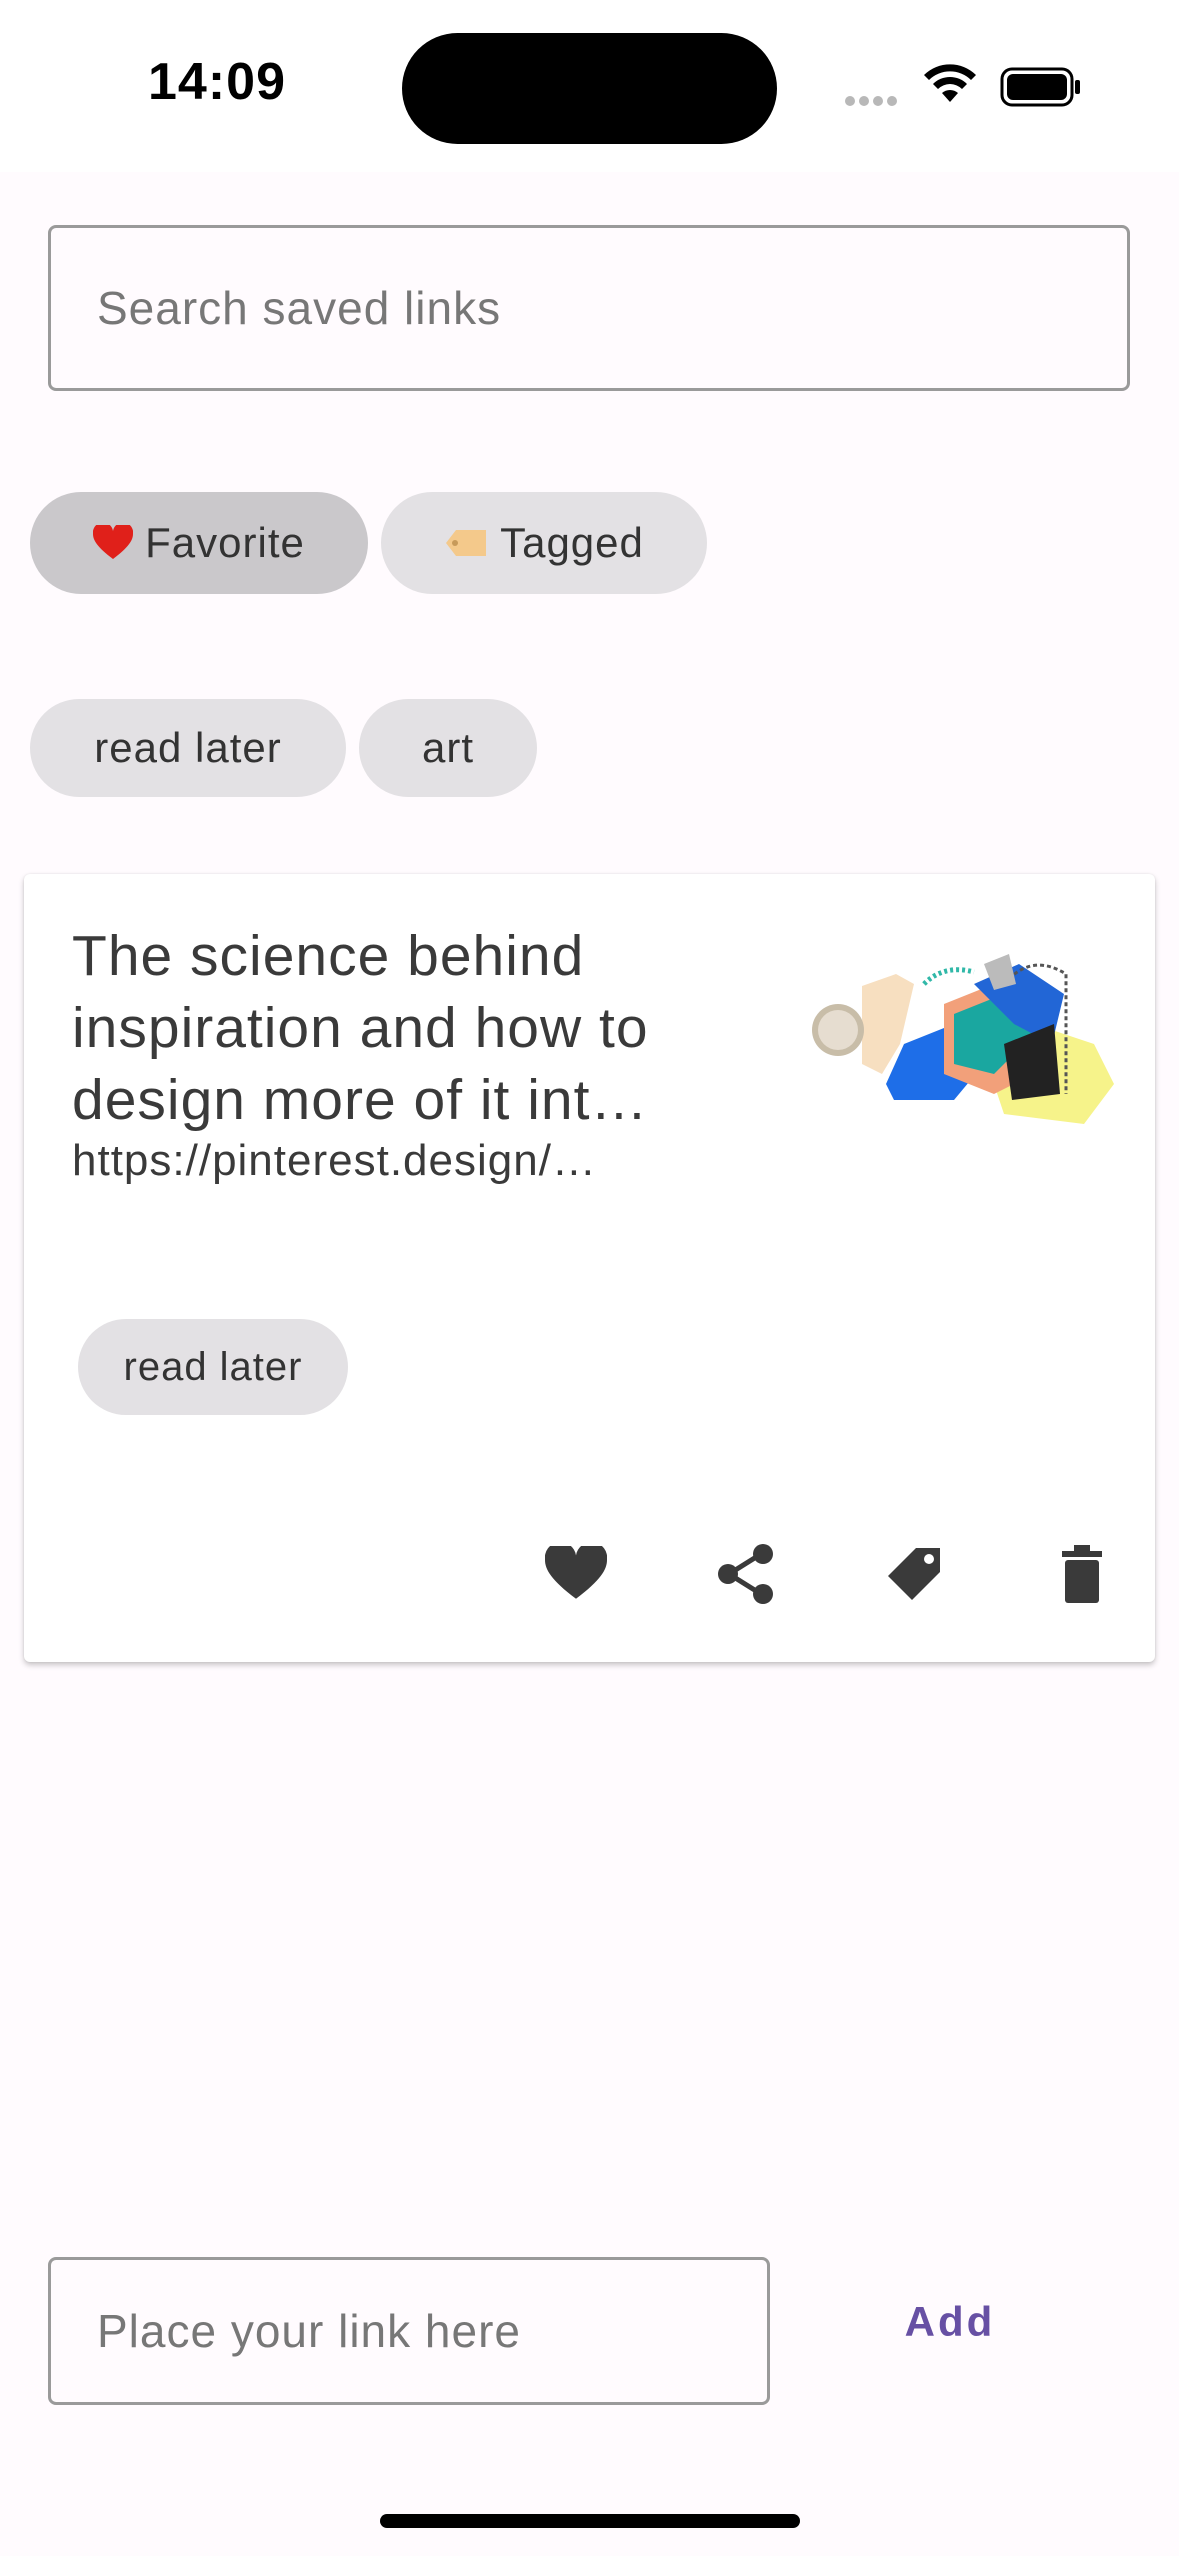 This screenshot has height=2556, width=1179. I want to click on filter-chip-tagged: Tagged, so click(544, 543).